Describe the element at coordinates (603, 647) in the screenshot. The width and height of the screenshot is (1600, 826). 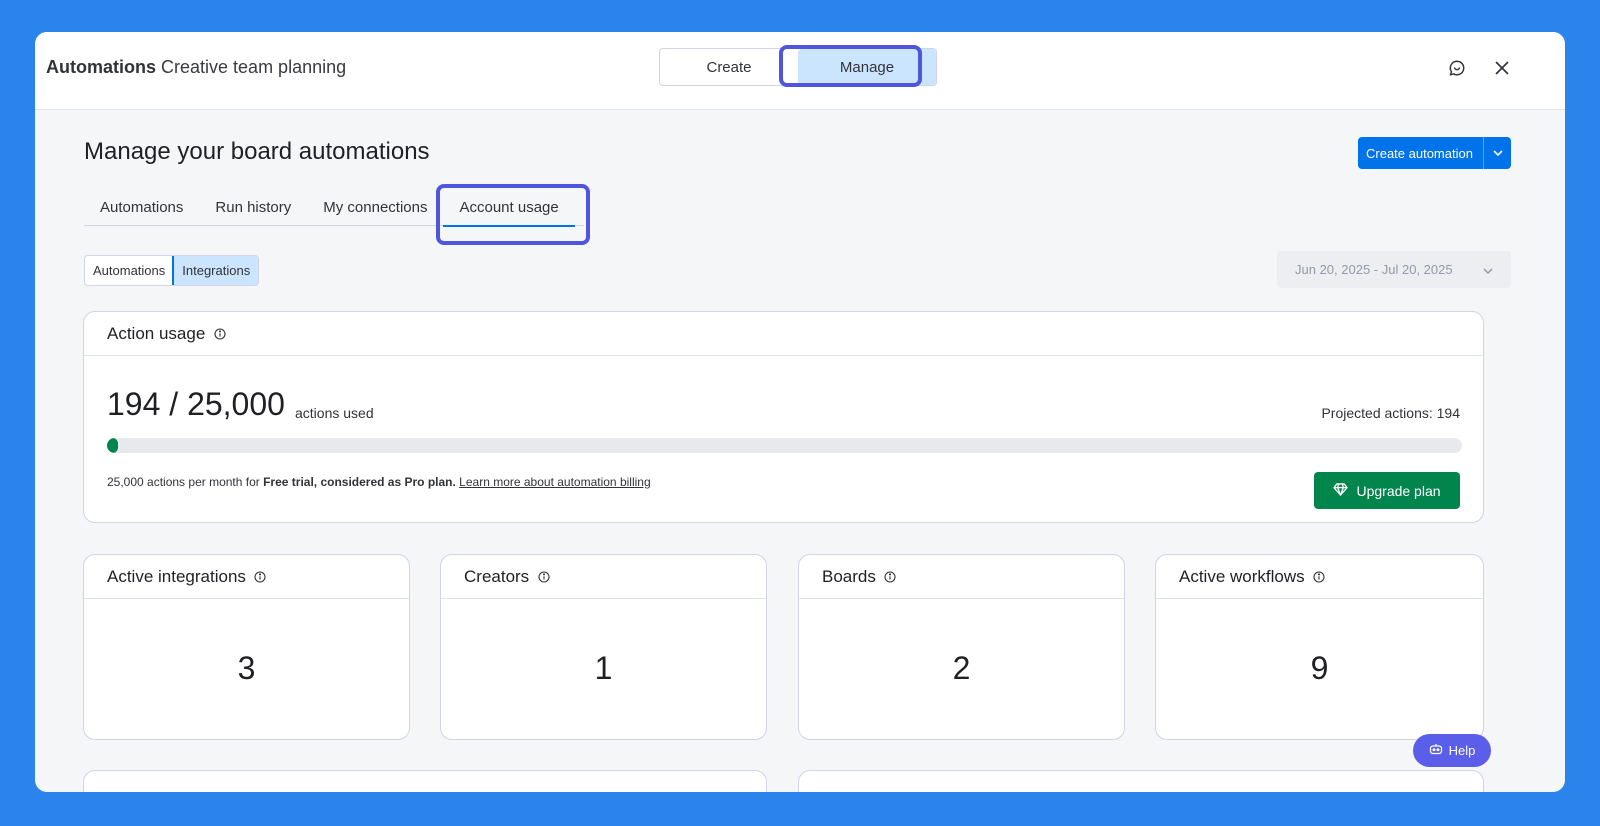
I see `stat-card-creators: Creators 1` at that location.